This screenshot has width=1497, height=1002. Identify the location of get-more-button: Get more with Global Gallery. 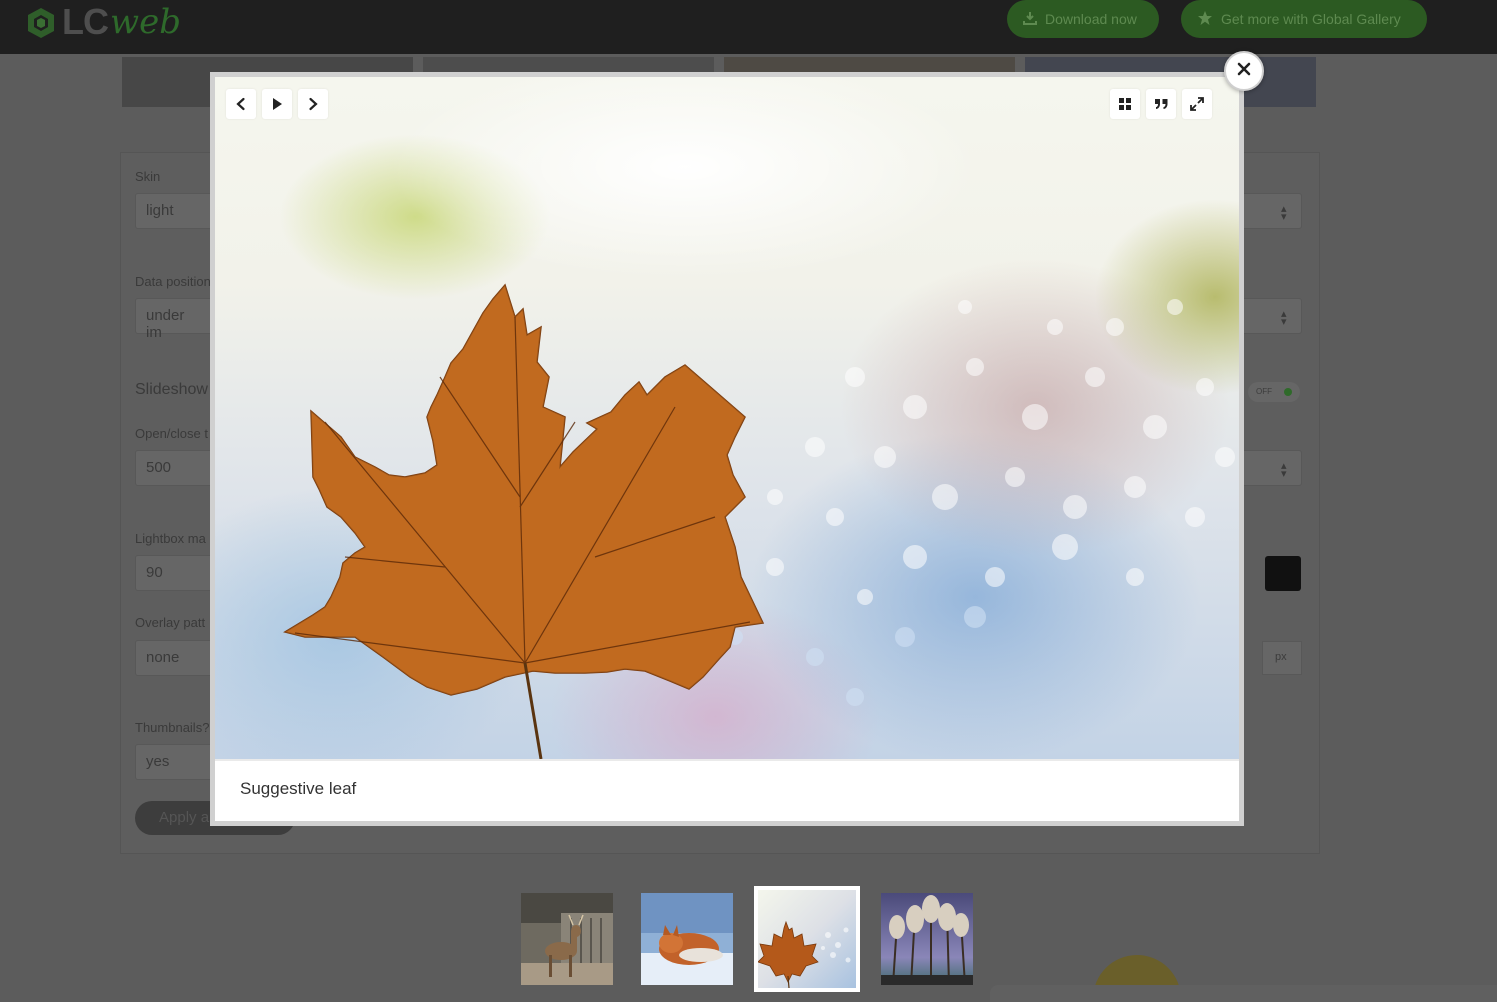
(1304, 19).